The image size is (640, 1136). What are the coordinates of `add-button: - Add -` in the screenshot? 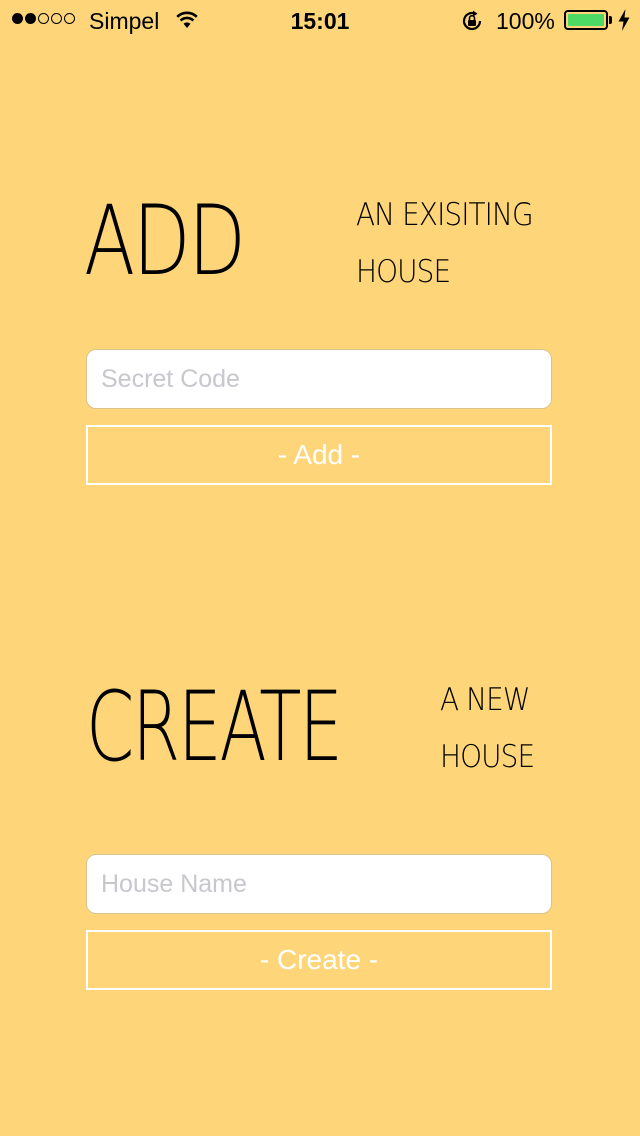 It's located at (319, 455).